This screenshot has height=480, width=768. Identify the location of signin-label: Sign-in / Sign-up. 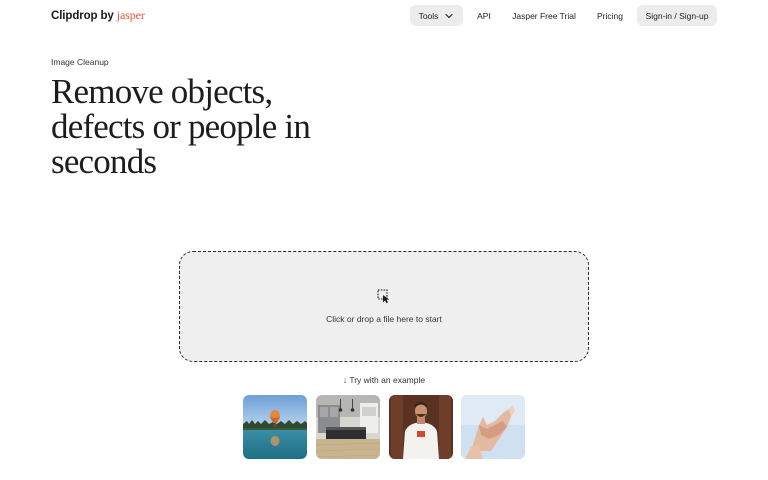
(677, 15).